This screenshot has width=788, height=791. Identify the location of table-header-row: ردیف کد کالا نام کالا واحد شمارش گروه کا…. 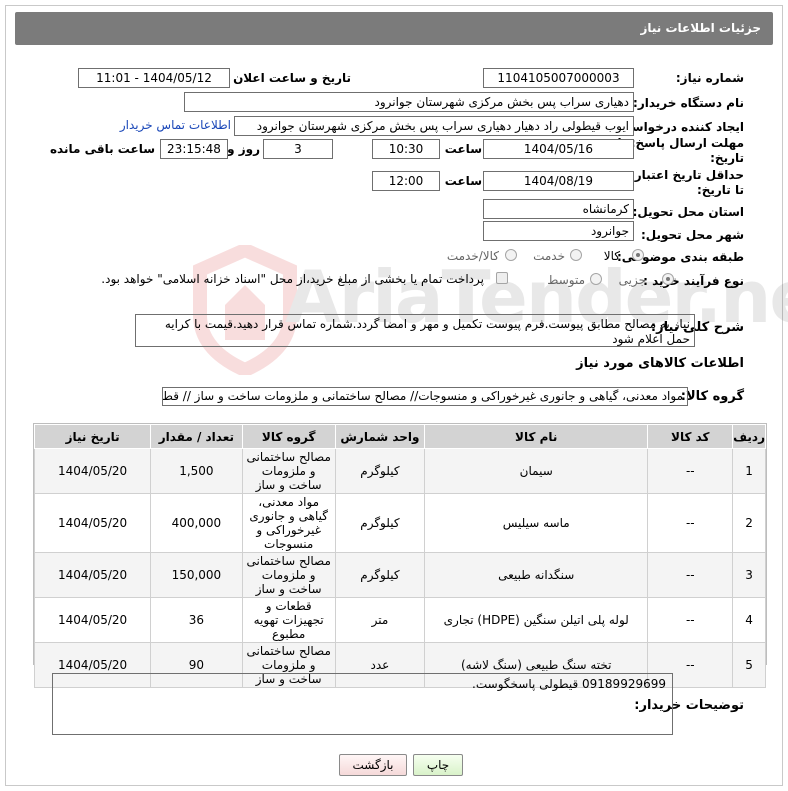
(399, 436).